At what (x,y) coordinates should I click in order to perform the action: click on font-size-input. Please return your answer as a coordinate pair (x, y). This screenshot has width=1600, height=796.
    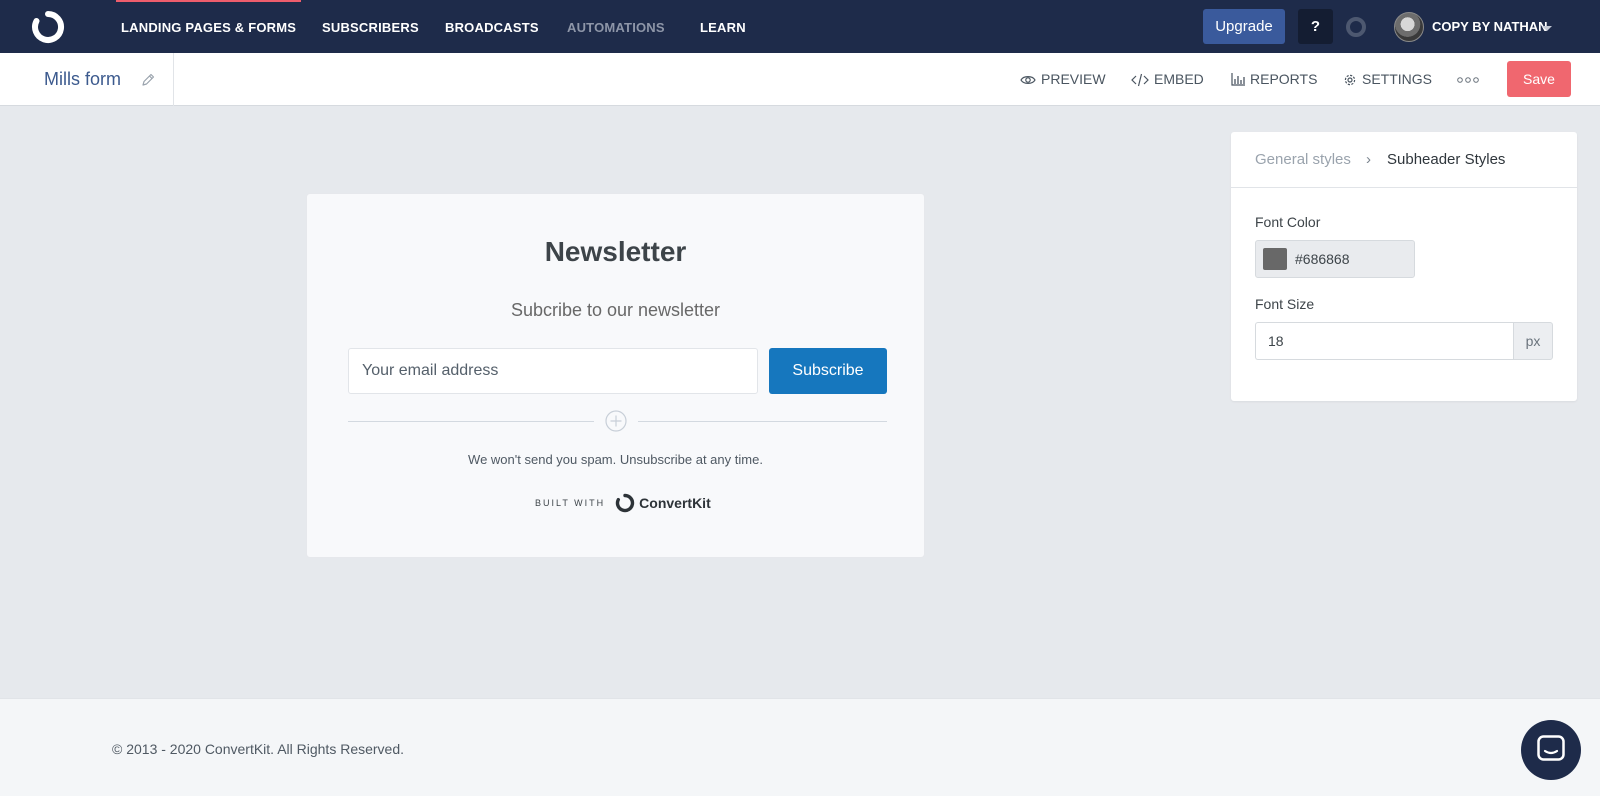
    Looking at the image, I should click on (1384, 341).